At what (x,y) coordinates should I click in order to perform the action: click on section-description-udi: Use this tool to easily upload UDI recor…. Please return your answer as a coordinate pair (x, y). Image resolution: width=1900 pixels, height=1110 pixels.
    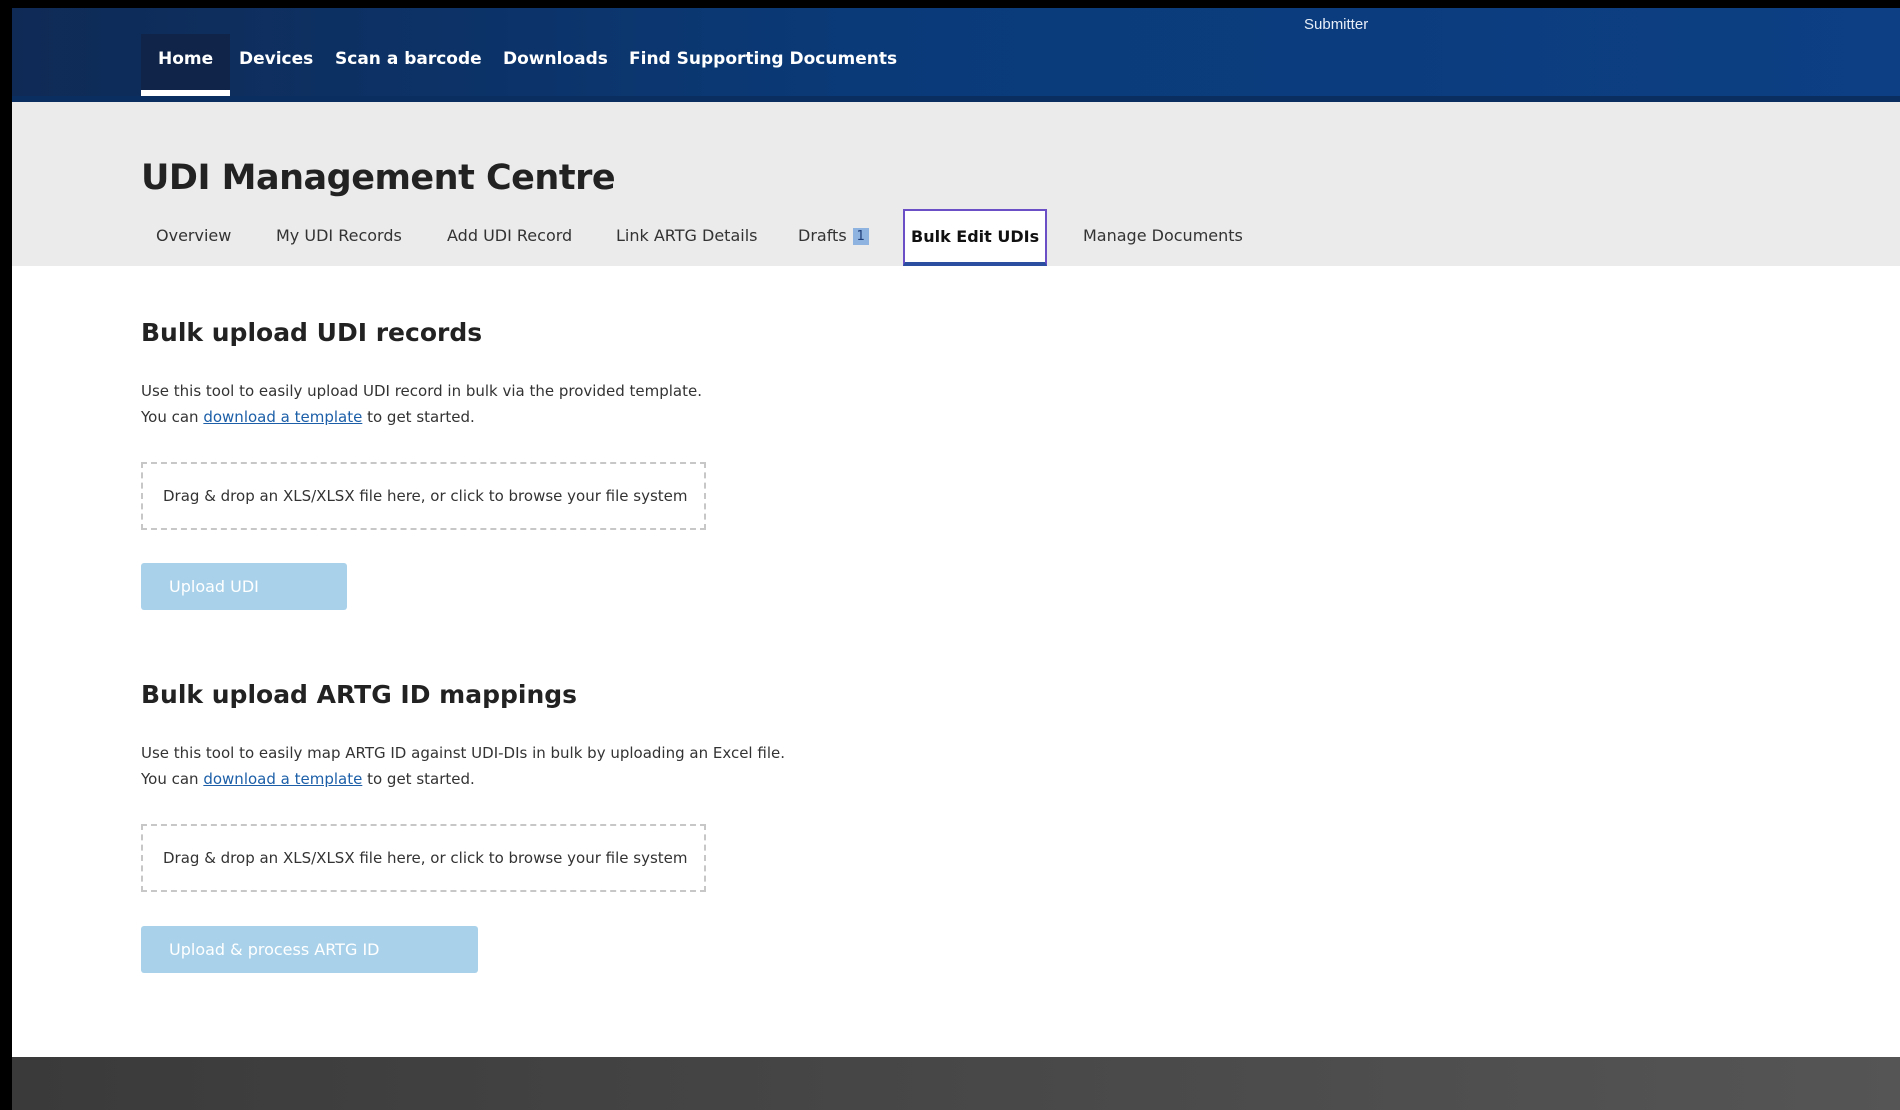
    Looking at the image, I should click on (421, 404).